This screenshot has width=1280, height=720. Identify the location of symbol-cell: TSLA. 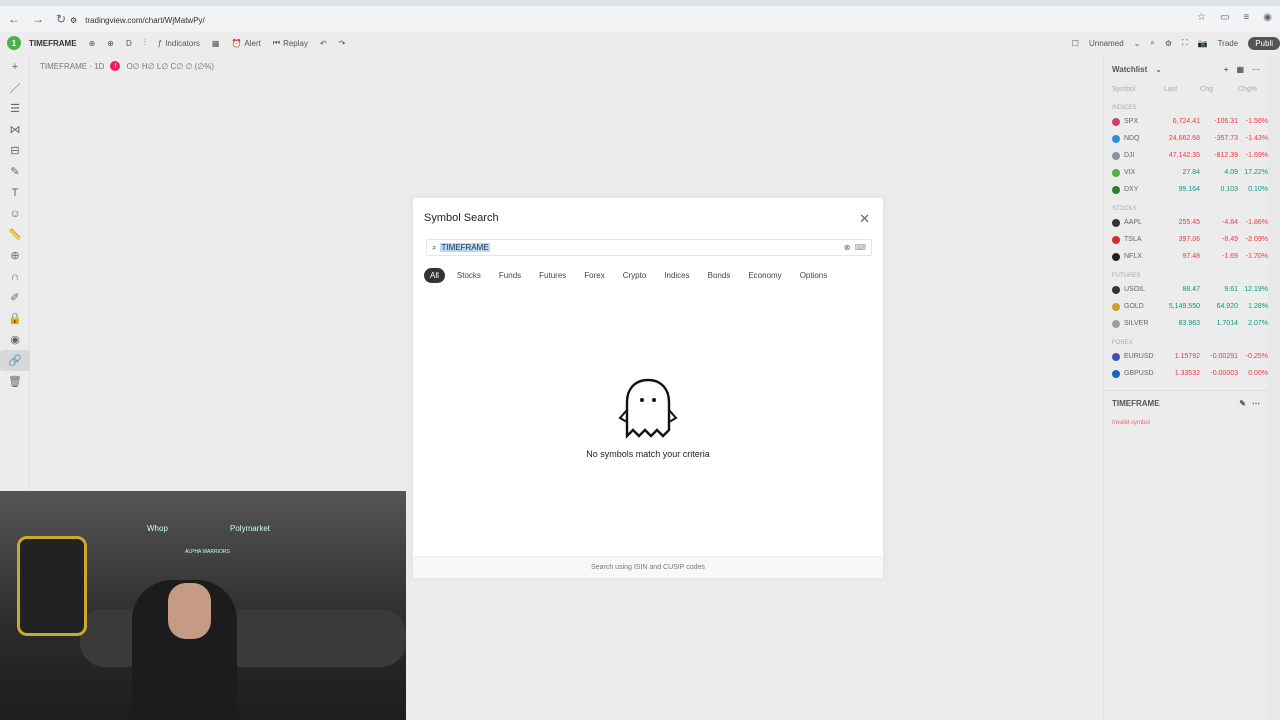
(1138, 239).